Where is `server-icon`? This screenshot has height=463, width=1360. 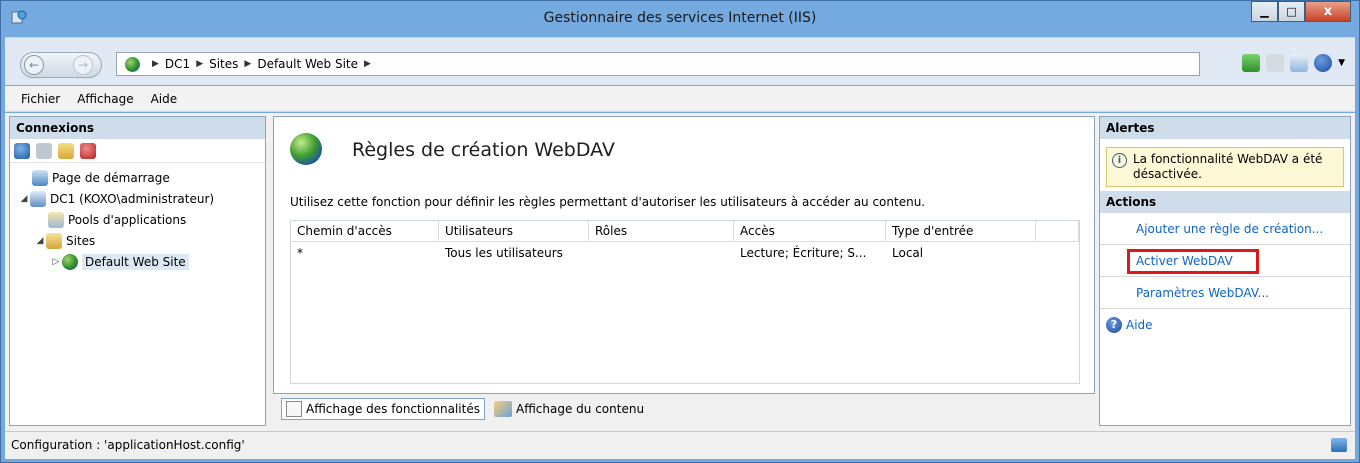
server-icon is located at coordinates (38, 198).